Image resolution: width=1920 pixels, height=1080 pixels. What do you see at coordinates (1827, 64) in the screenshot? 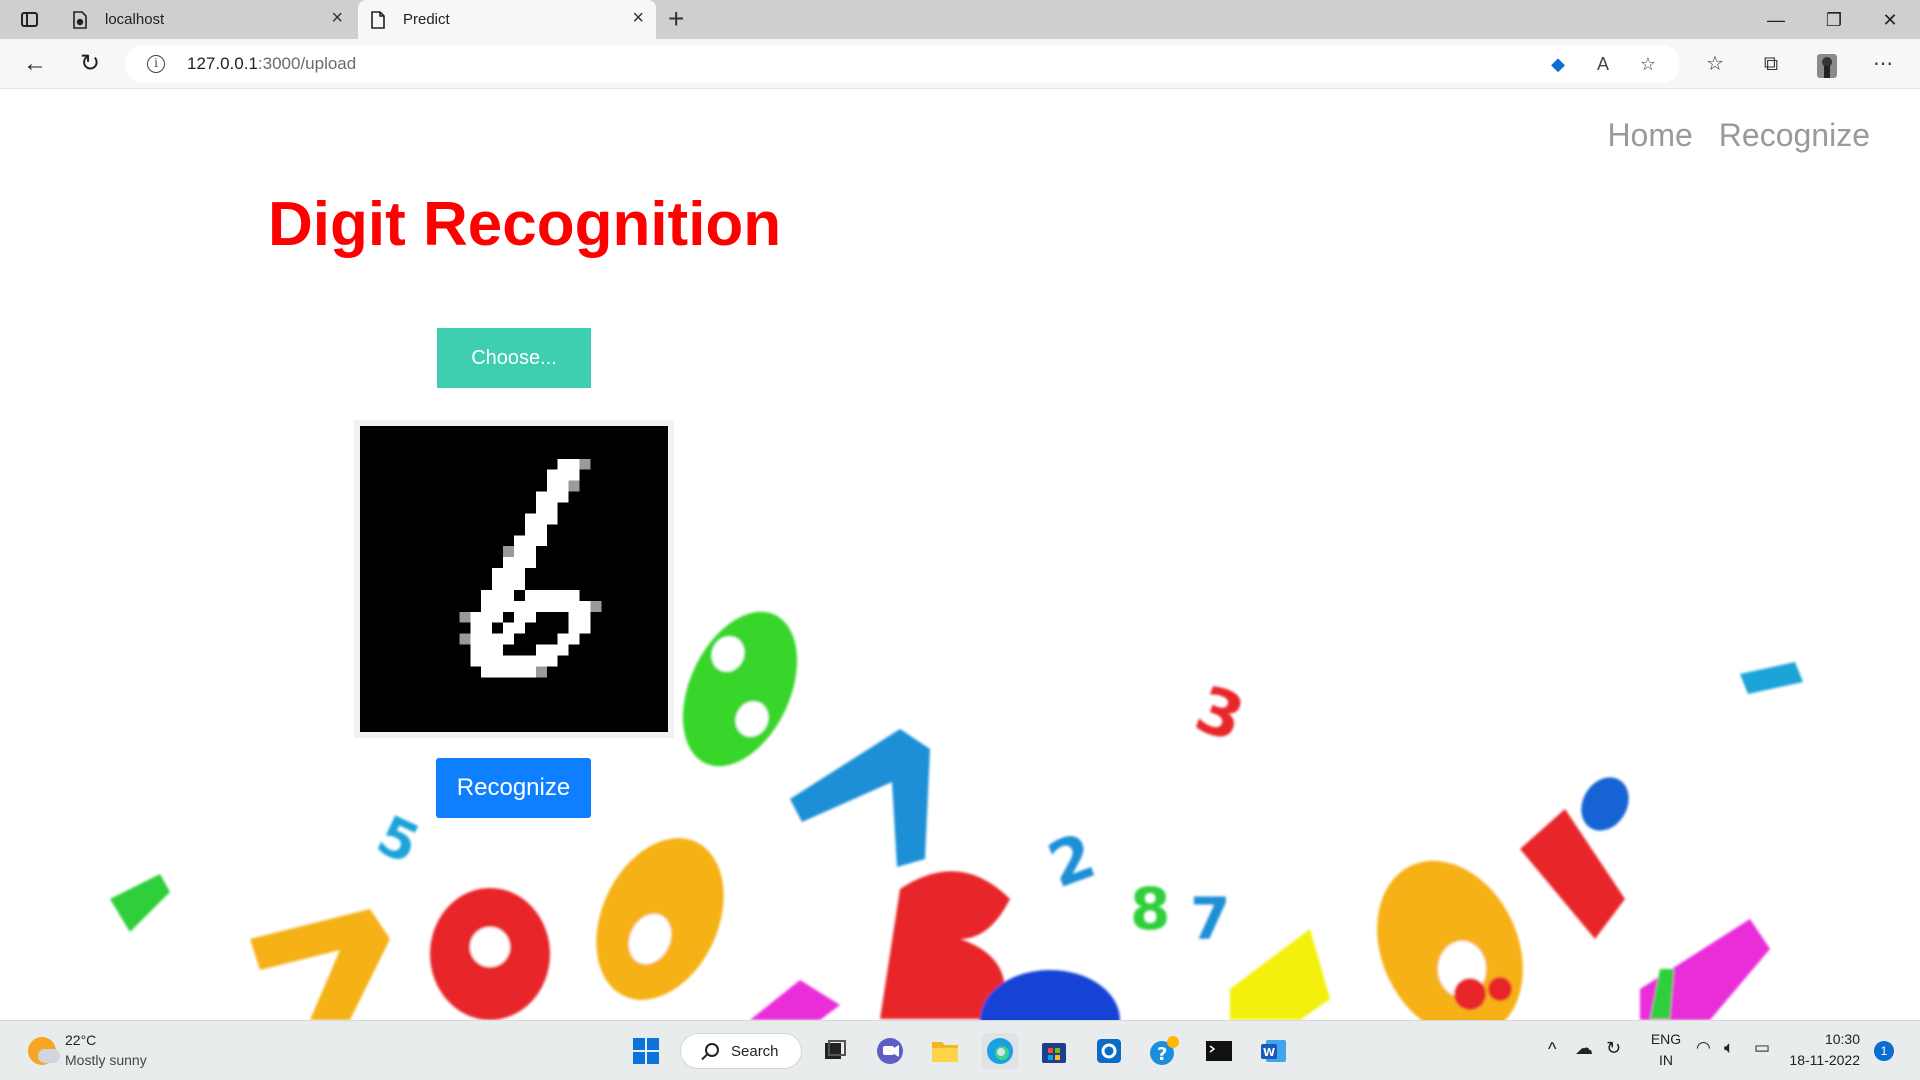
I see `profile-avatar-icon` at bounding box center [1827, 64].